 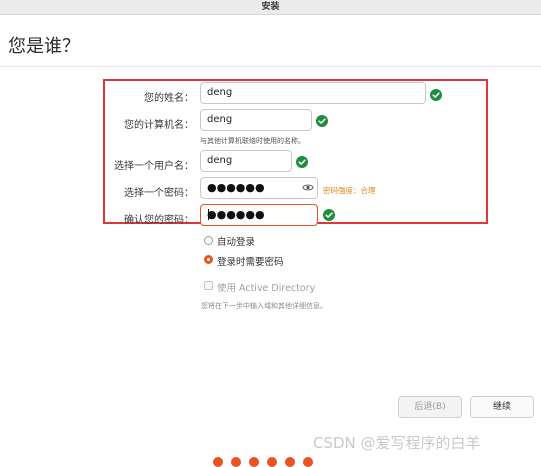 What do you see at coordinates (266, 287) in the screenshot?
I see `active-directory-label: 使用 Active Directory` at bounding box center [266, 287].